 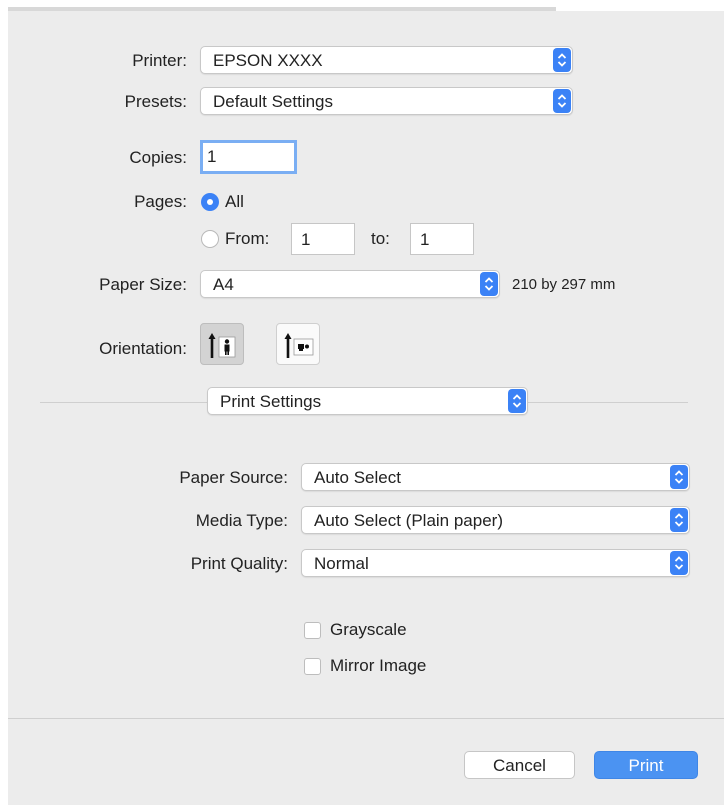 I want to click on cancel-button: Cancel, so click(x=519, y=765).